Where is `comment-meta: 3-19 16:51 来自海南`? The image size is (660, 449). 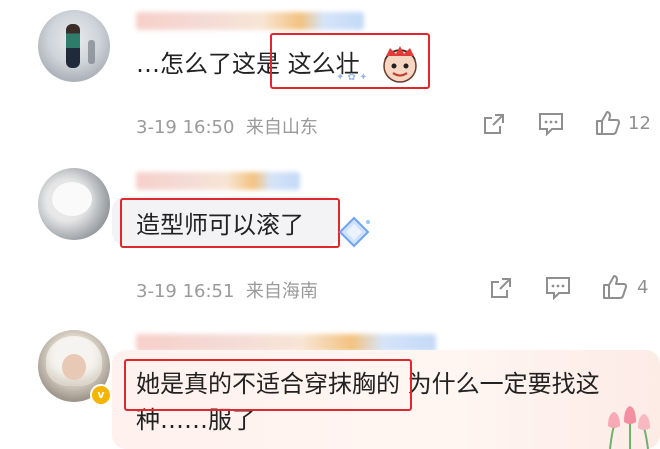
comment-meta: 3-19 16:51 来自海南 is located at coordinates (227, 290).